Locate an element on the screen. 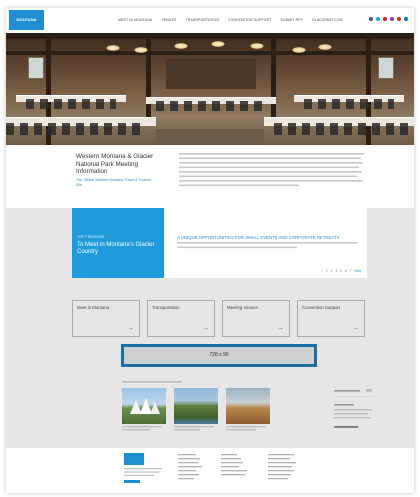  youtube-icon is located at coordinates (399, 19).